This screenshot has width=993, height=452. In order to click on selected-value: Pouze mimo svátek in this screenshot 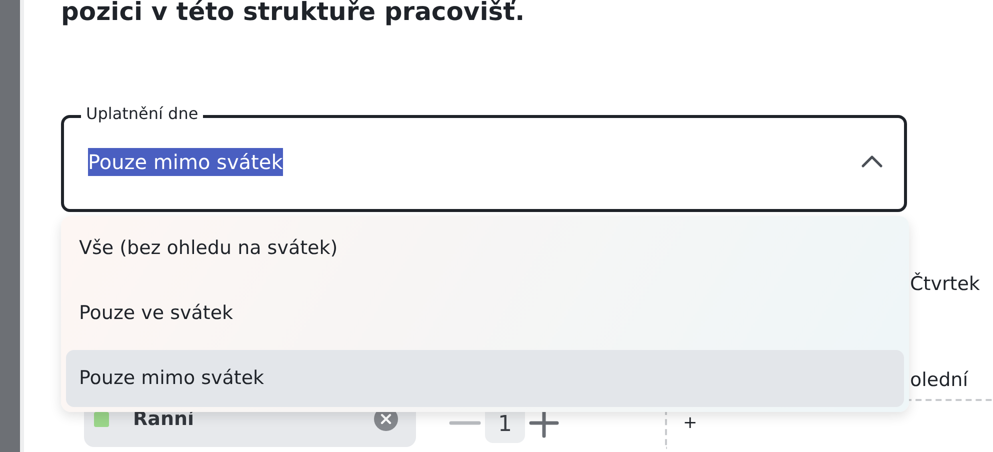, I will do `click(185, 162)`.